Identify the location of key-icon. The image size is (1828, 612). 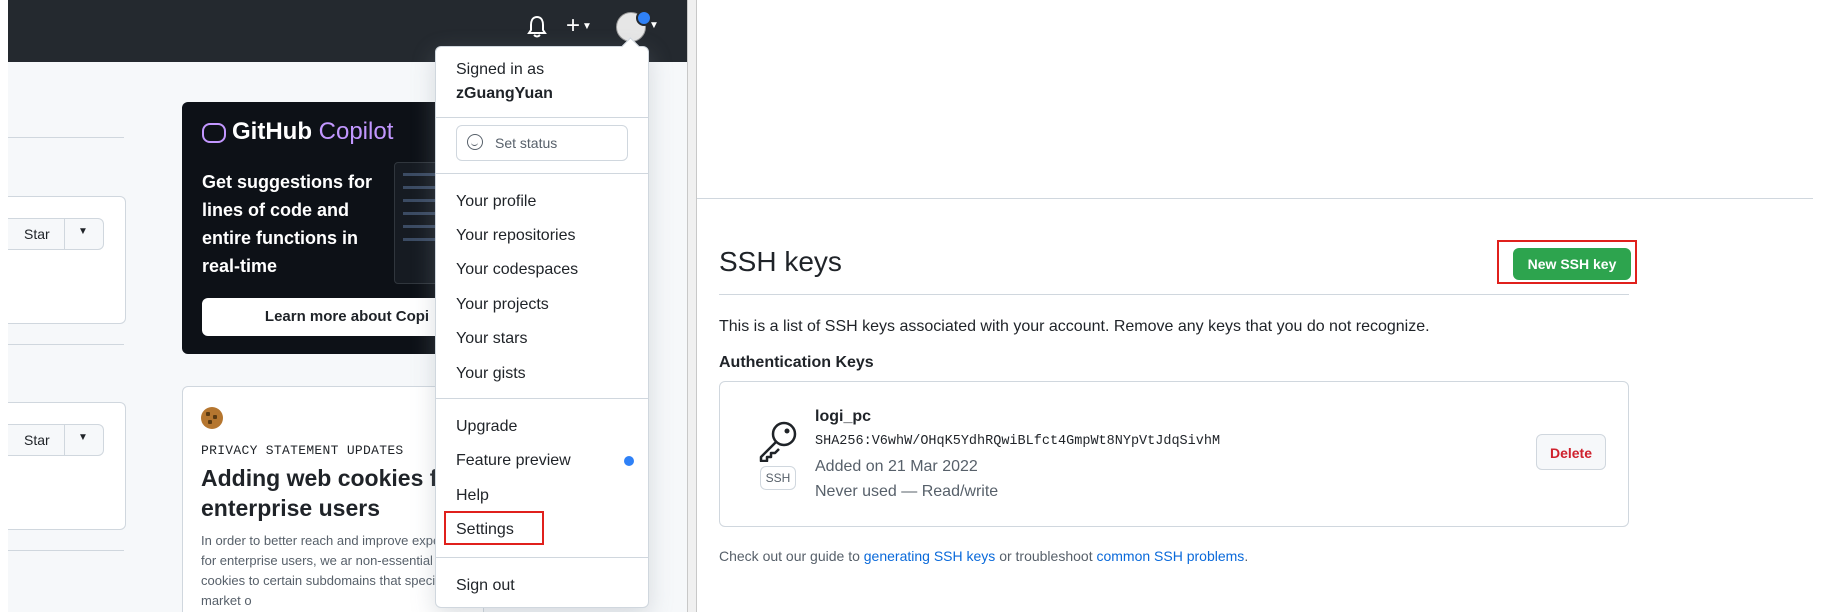
(778, 441).